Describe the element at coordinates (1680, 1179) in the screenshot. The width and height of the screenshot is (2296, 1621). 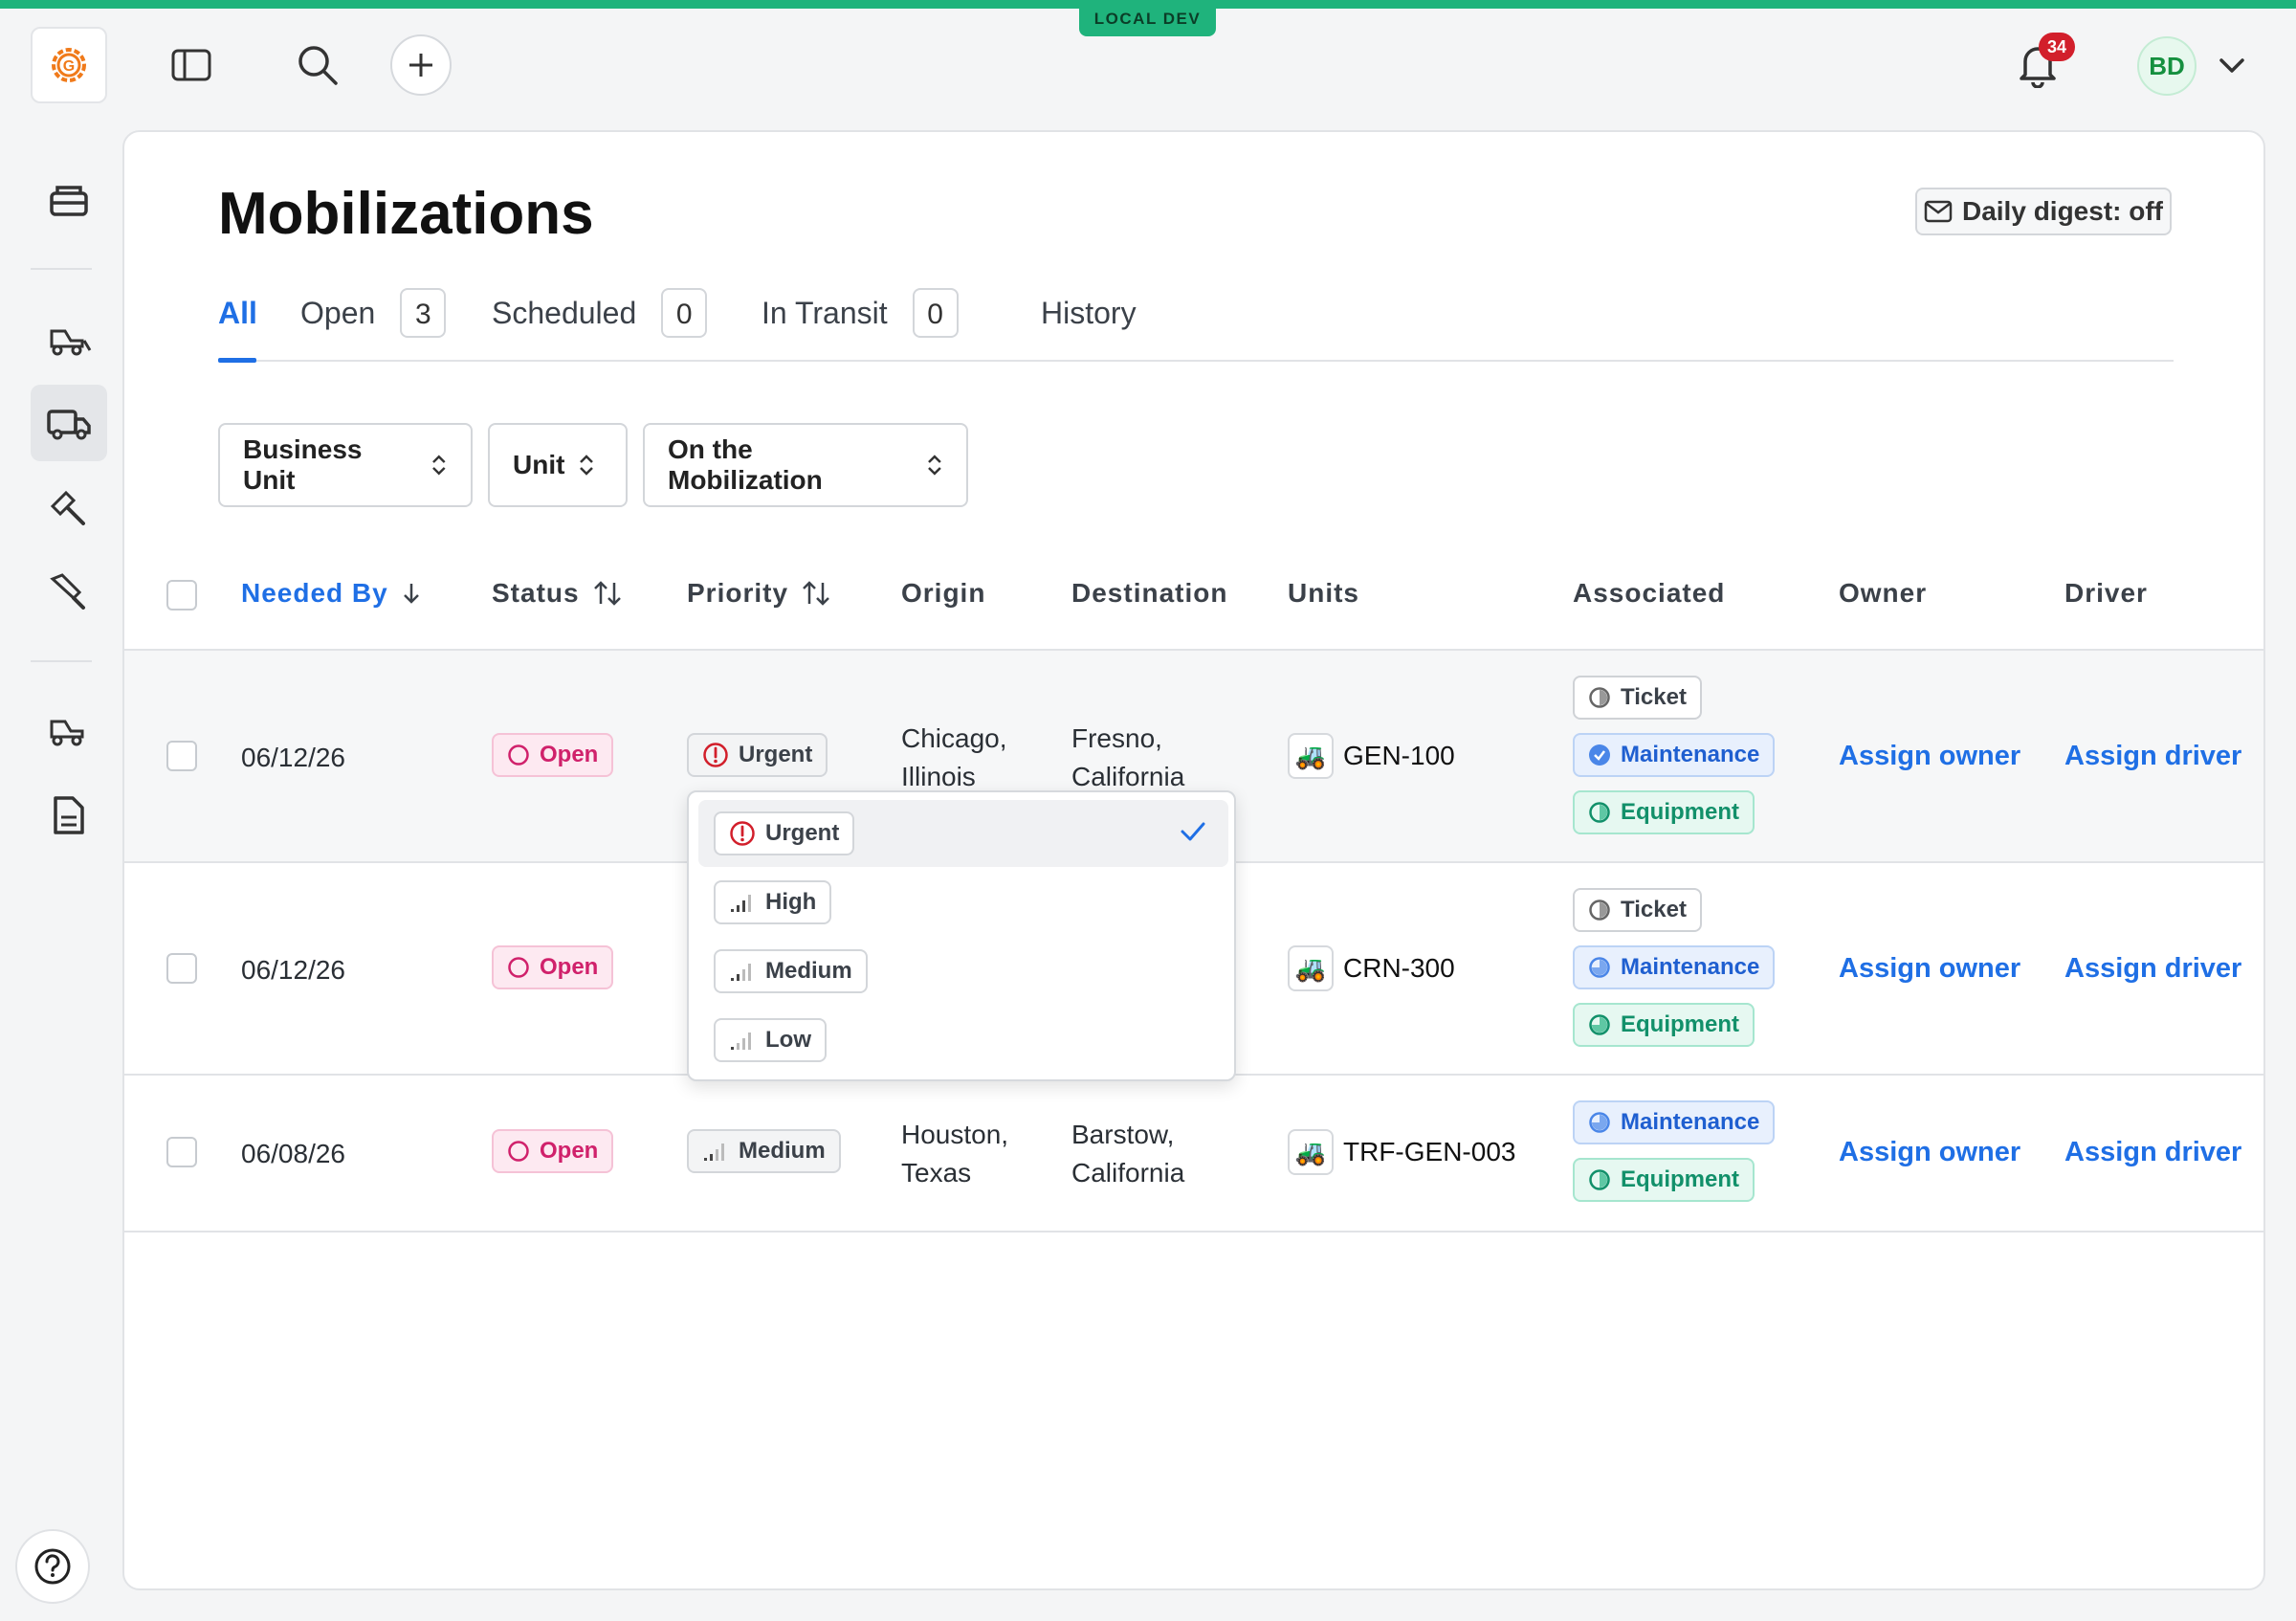
I see `associated-label: Equipment` at that location.